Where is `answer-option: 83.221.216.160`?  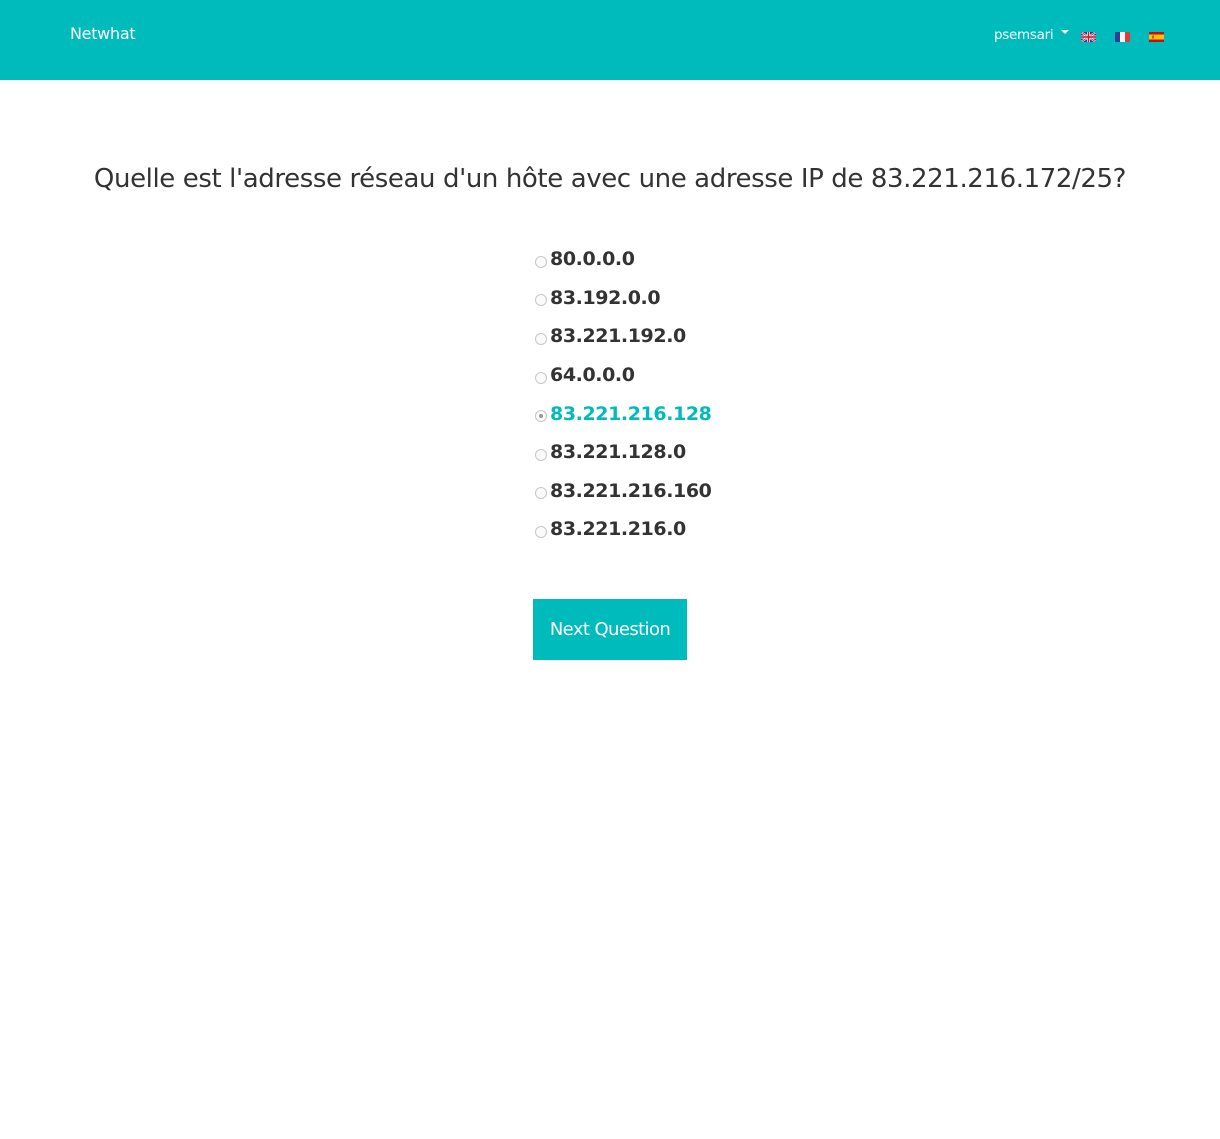 answer-option: 83.221.216.160 is located at coordinates (733, 491).